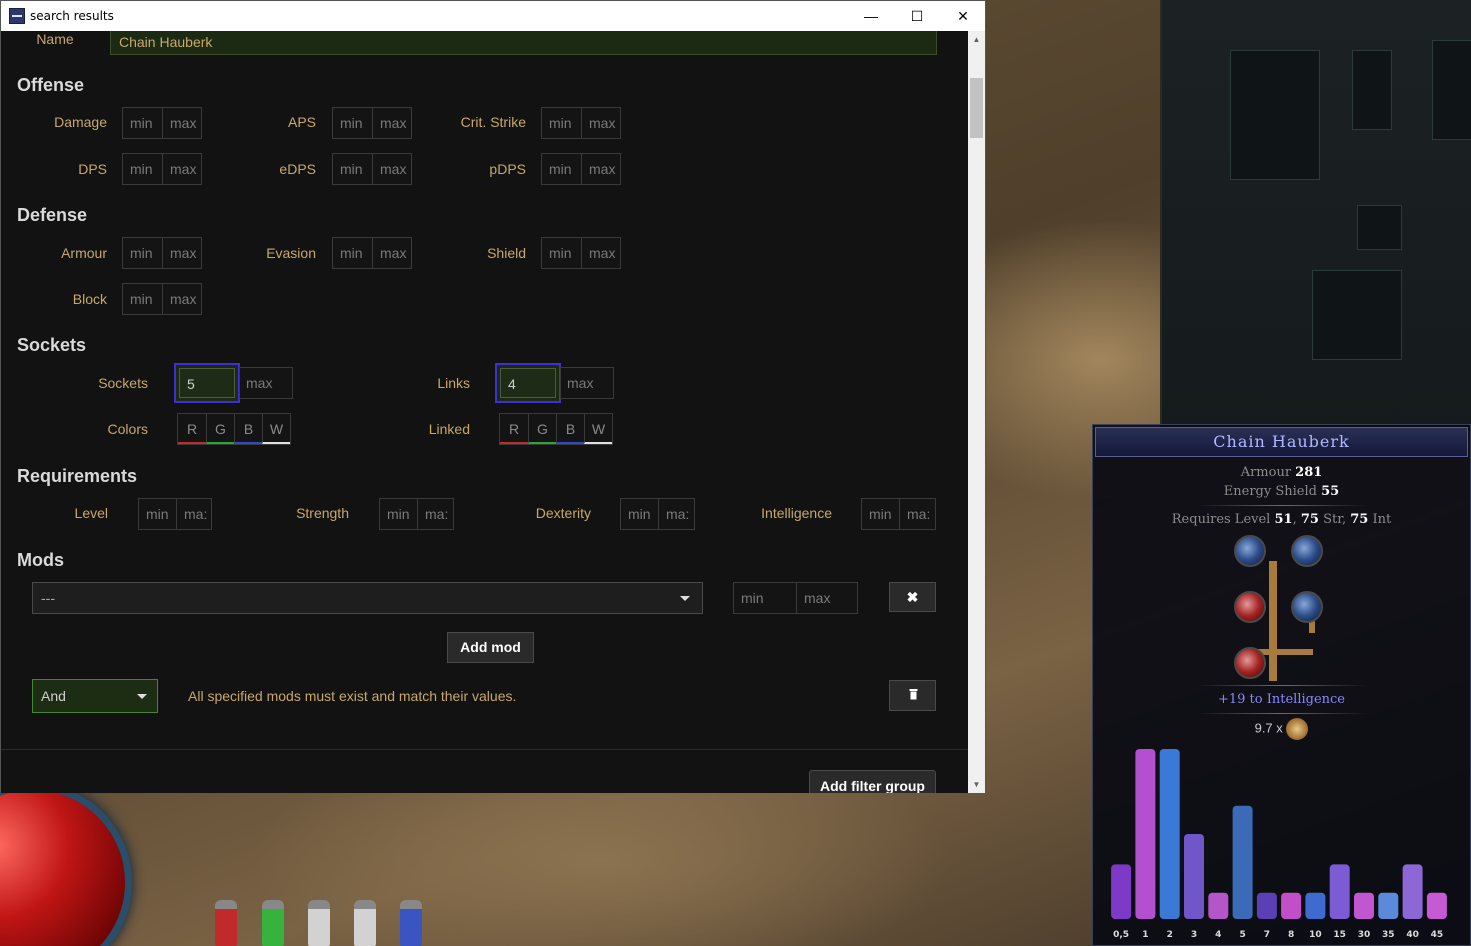  What do you see at coordinates (542, 429) in the screenshot?
I see `linked-green-input: G` at bounding box center [542, 429].